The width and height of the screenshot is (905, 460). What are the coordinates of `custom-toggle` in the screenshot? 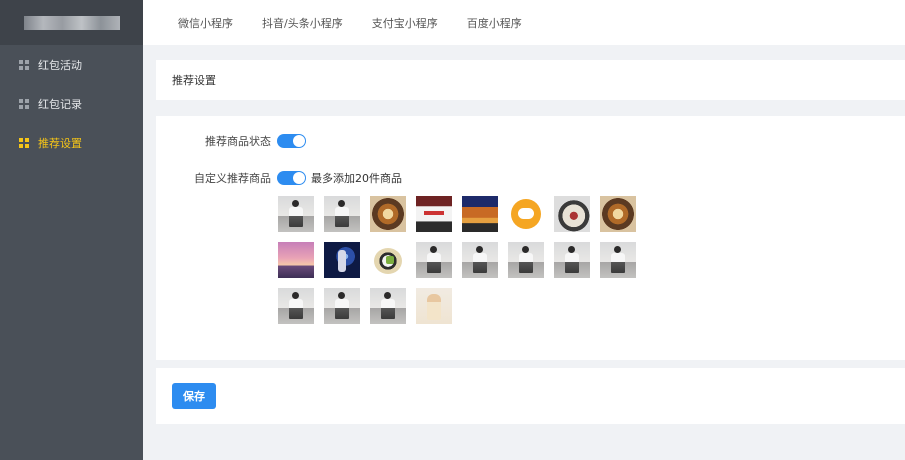 It's located at (291, 178).